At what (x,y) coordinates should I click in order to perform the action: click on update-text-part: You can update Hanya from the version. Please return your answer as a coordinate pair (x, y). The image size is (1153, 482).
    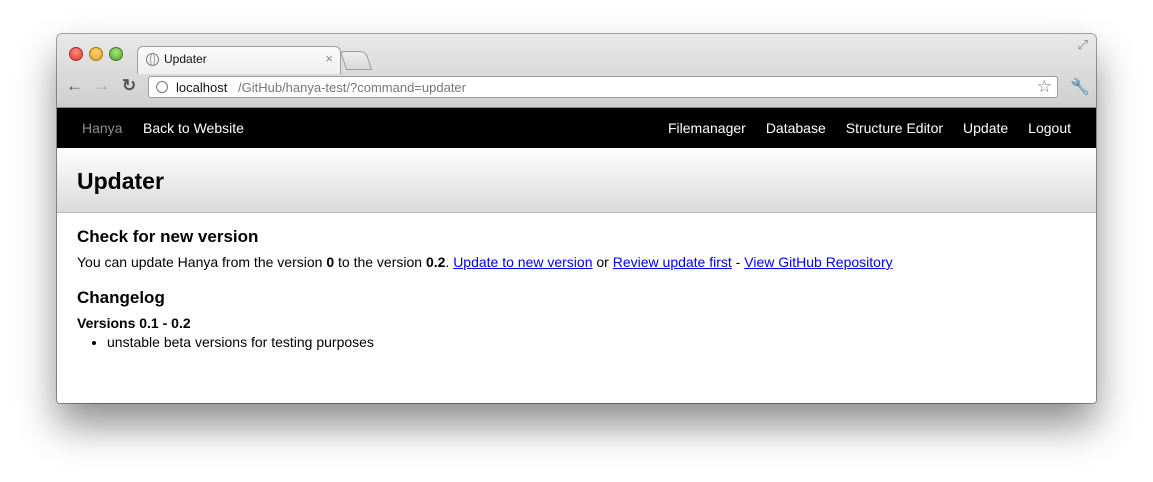
    Looking at the image, I should click on (202, 262).